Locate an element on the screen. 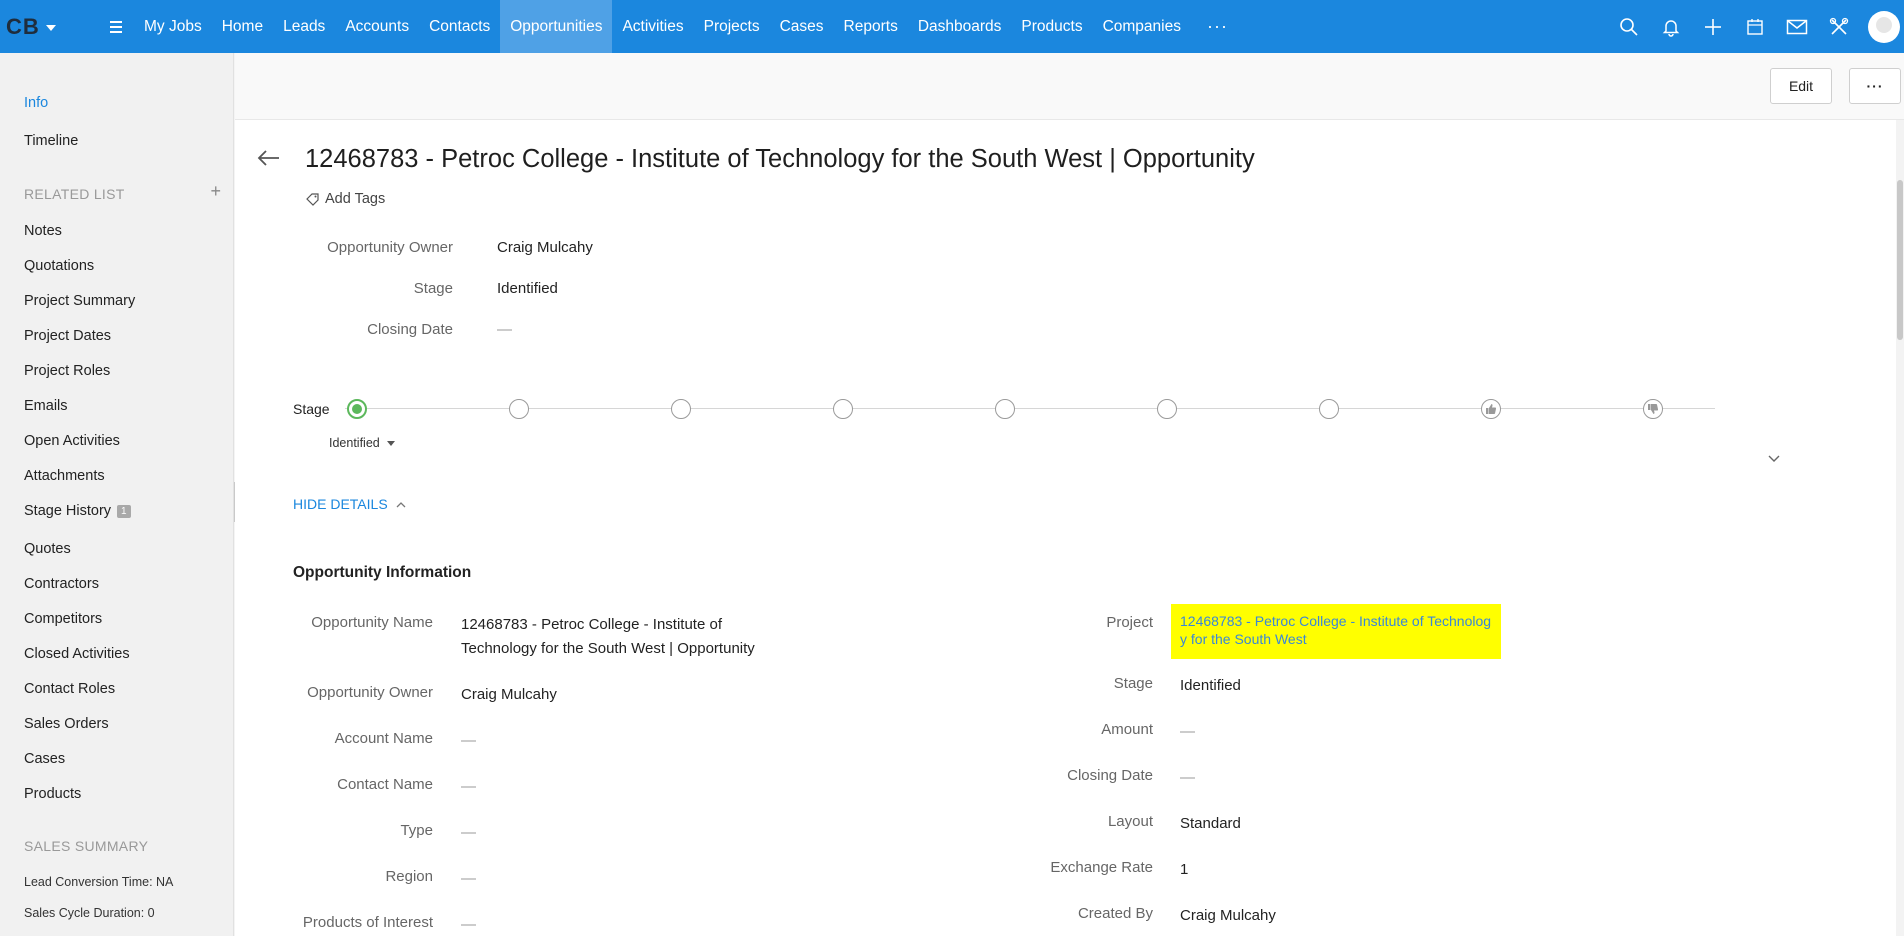 The height and width of the screenshot is (936, 1904). stage-expand-icon is located at coordinates (1774, 459).